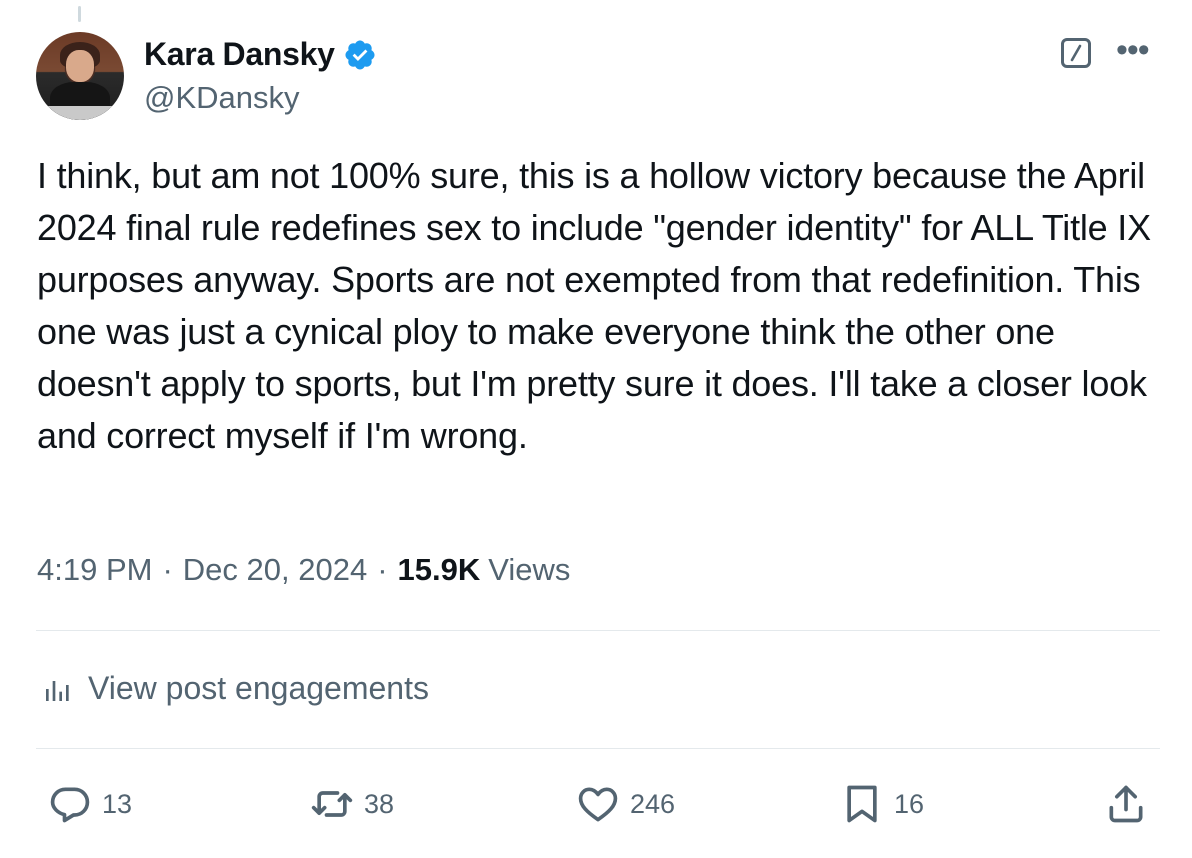  I want to click on view-engagements-label: View post engagements, so click(258, 688).